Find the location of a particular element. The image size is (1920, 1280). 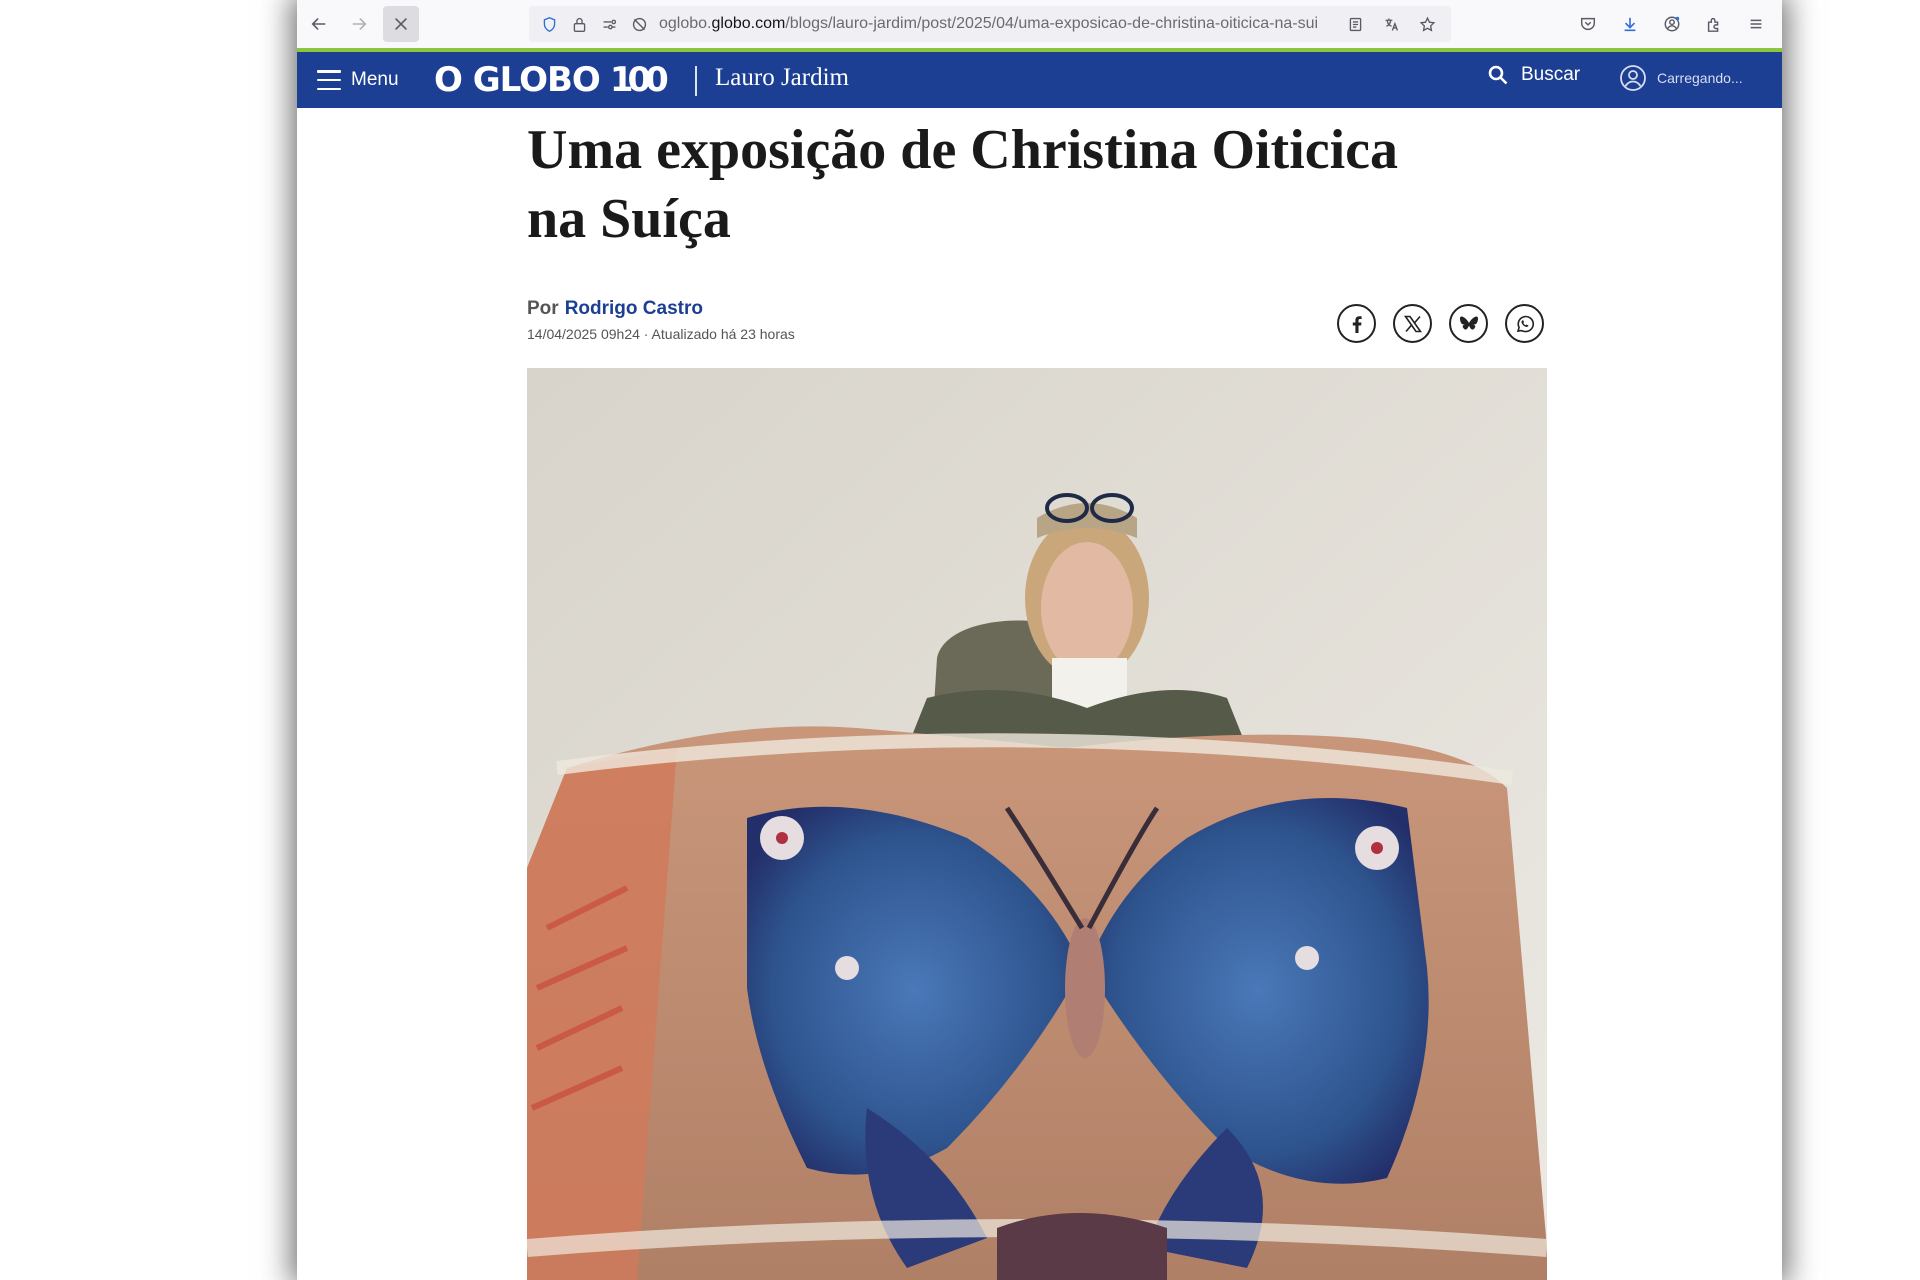

logo-divider is located at coordinates (696, 81).